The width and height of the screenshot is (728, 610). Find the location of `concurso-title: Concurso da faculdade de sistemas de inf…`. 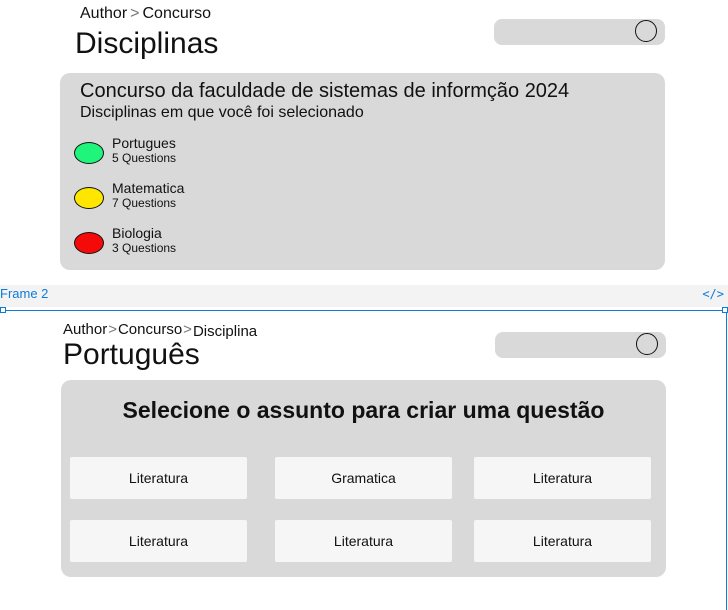

concurso-title: Concurso da faculdade de sistemas de inf… is located at coordinates (325, 91).